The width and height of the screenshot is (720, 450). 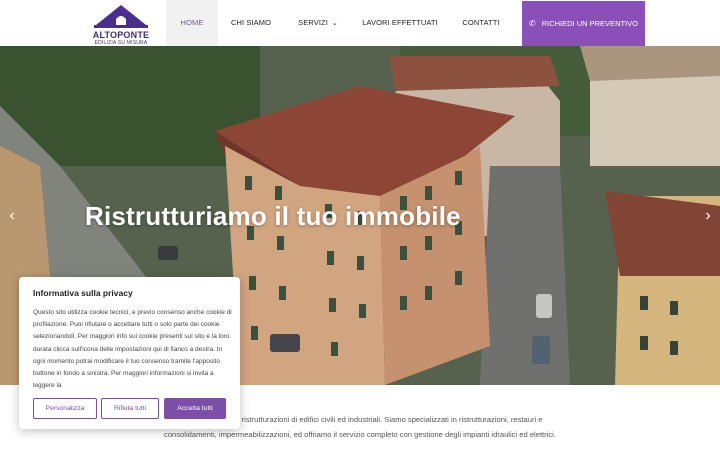 I want to click on site-logo: ALTOPONTE EDILIZIA SU MISURA, so click(x=121, y=24).